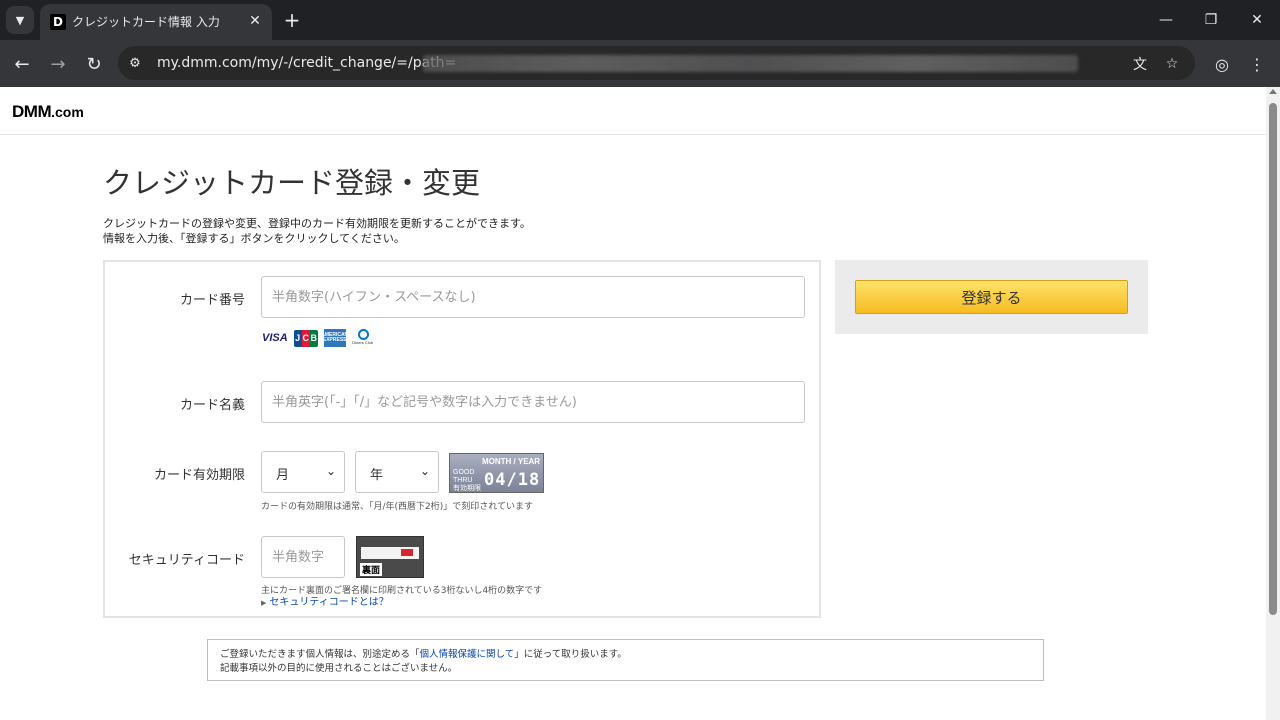 The height and width of the screenshot is (720, 1280). Describe the element at coordinates (67, 112) in the screenshot. I see `logo-suffix: .com` at that location.